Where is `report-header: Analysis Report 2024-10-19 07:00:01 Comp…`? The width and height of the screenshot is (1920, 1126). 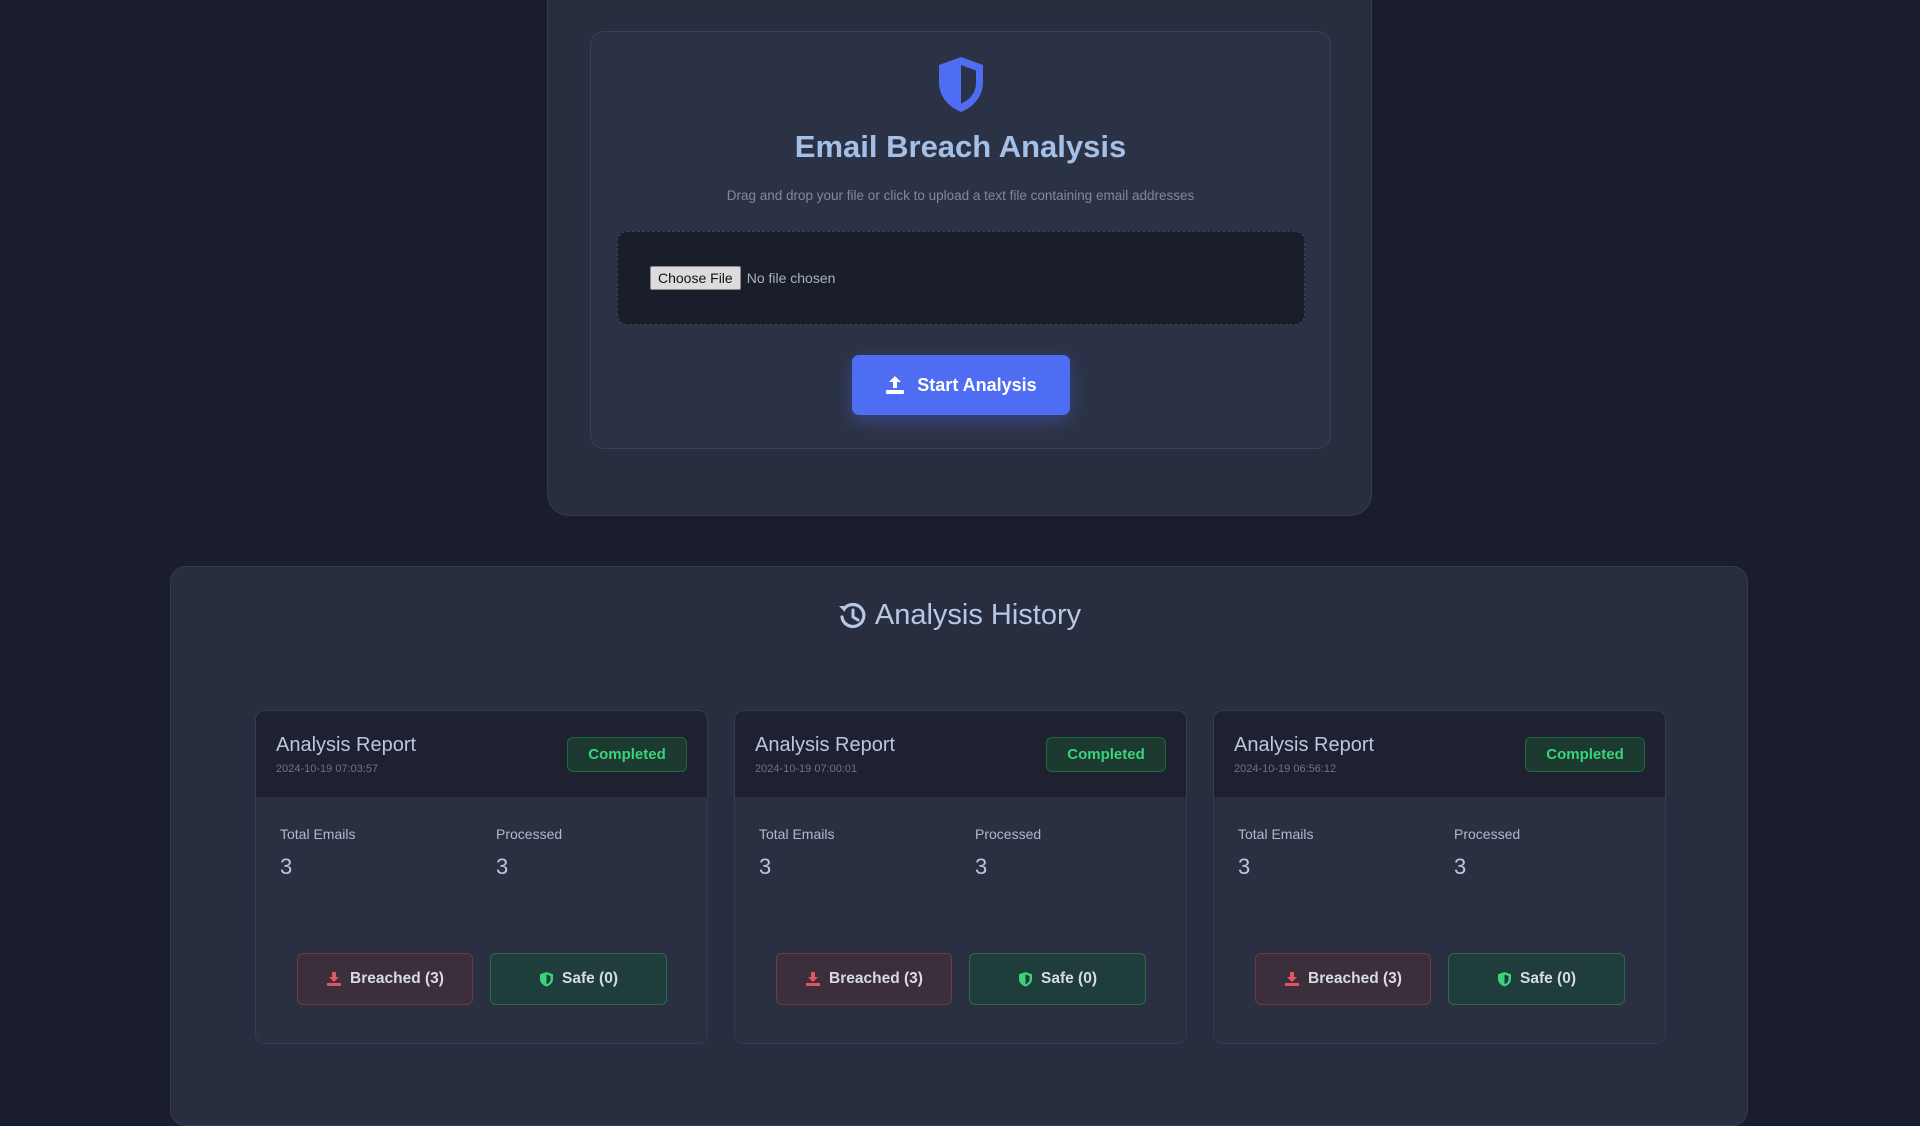 report-header: Analysis Report 2024-10-19 07:00:01 Comp… is located at coordinates (960, 754).